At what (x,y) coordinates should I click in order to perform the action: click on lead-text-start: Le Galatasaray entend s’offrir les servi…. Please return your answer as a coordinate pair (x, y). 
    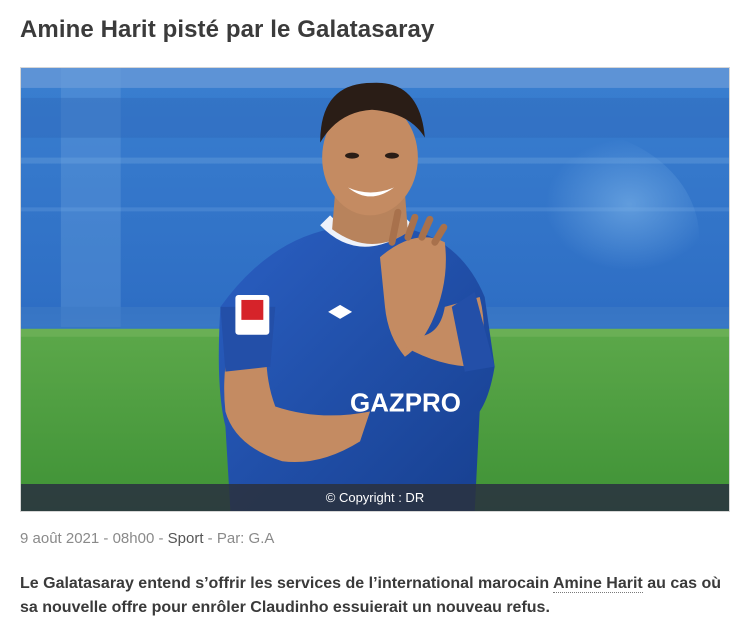
    Looking at the image, I should click on (286, 583).